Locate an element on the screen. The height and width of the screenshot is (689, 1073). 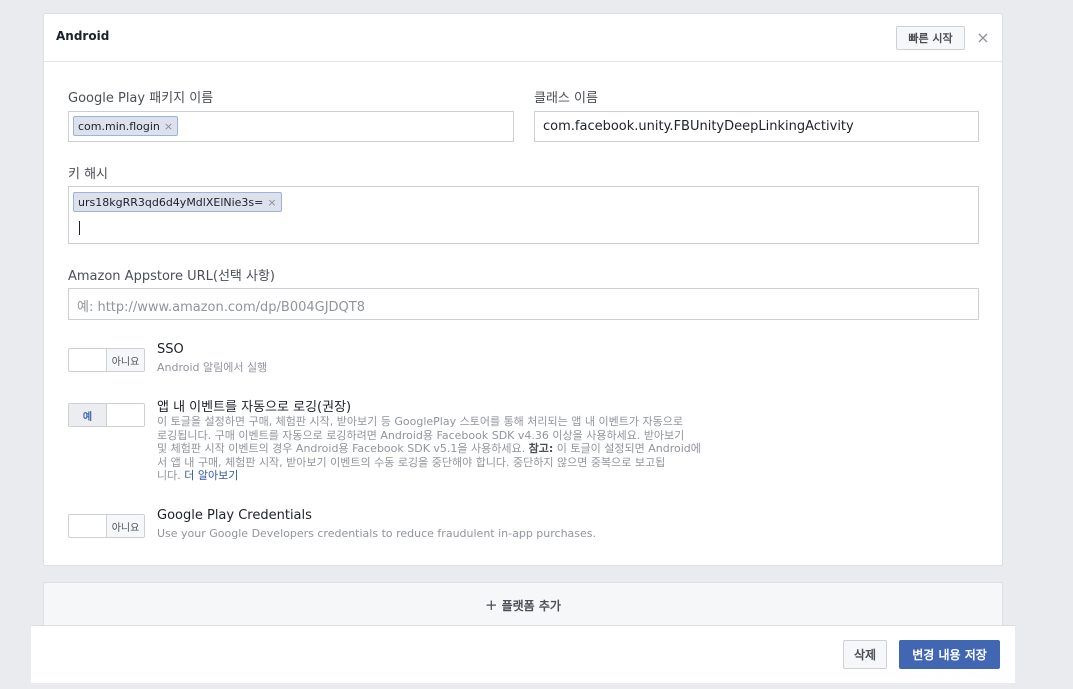
sso-description: Android 알림에서 실행 is located at coordinates (212, 367).